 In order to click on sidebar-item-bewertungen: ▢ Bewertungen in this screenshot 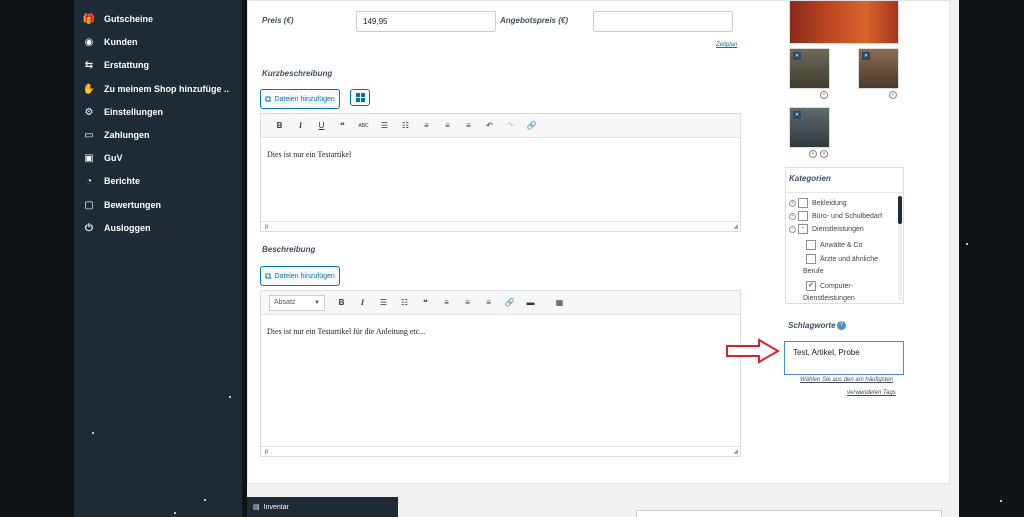, I will do `click(158, 205)`.